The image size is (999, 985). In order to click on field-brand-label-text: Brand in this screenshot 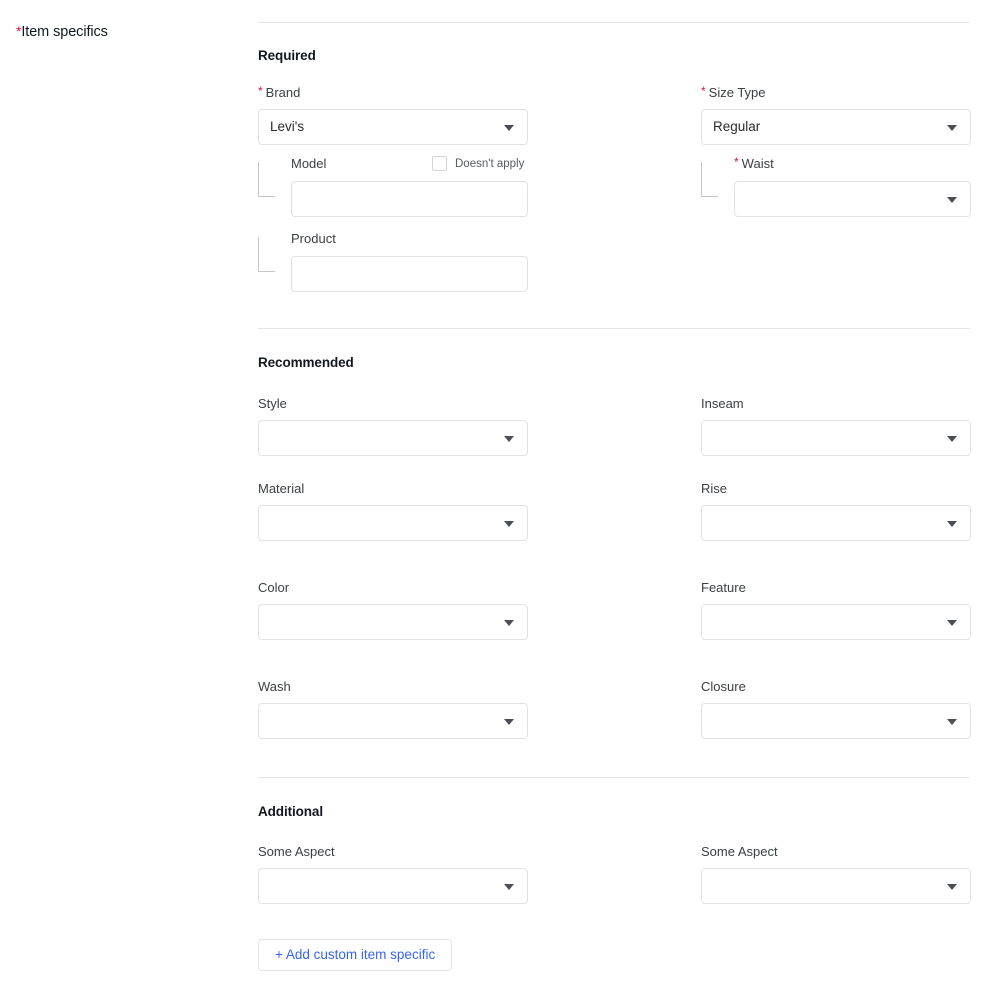, I will do `click(283, 92)`.